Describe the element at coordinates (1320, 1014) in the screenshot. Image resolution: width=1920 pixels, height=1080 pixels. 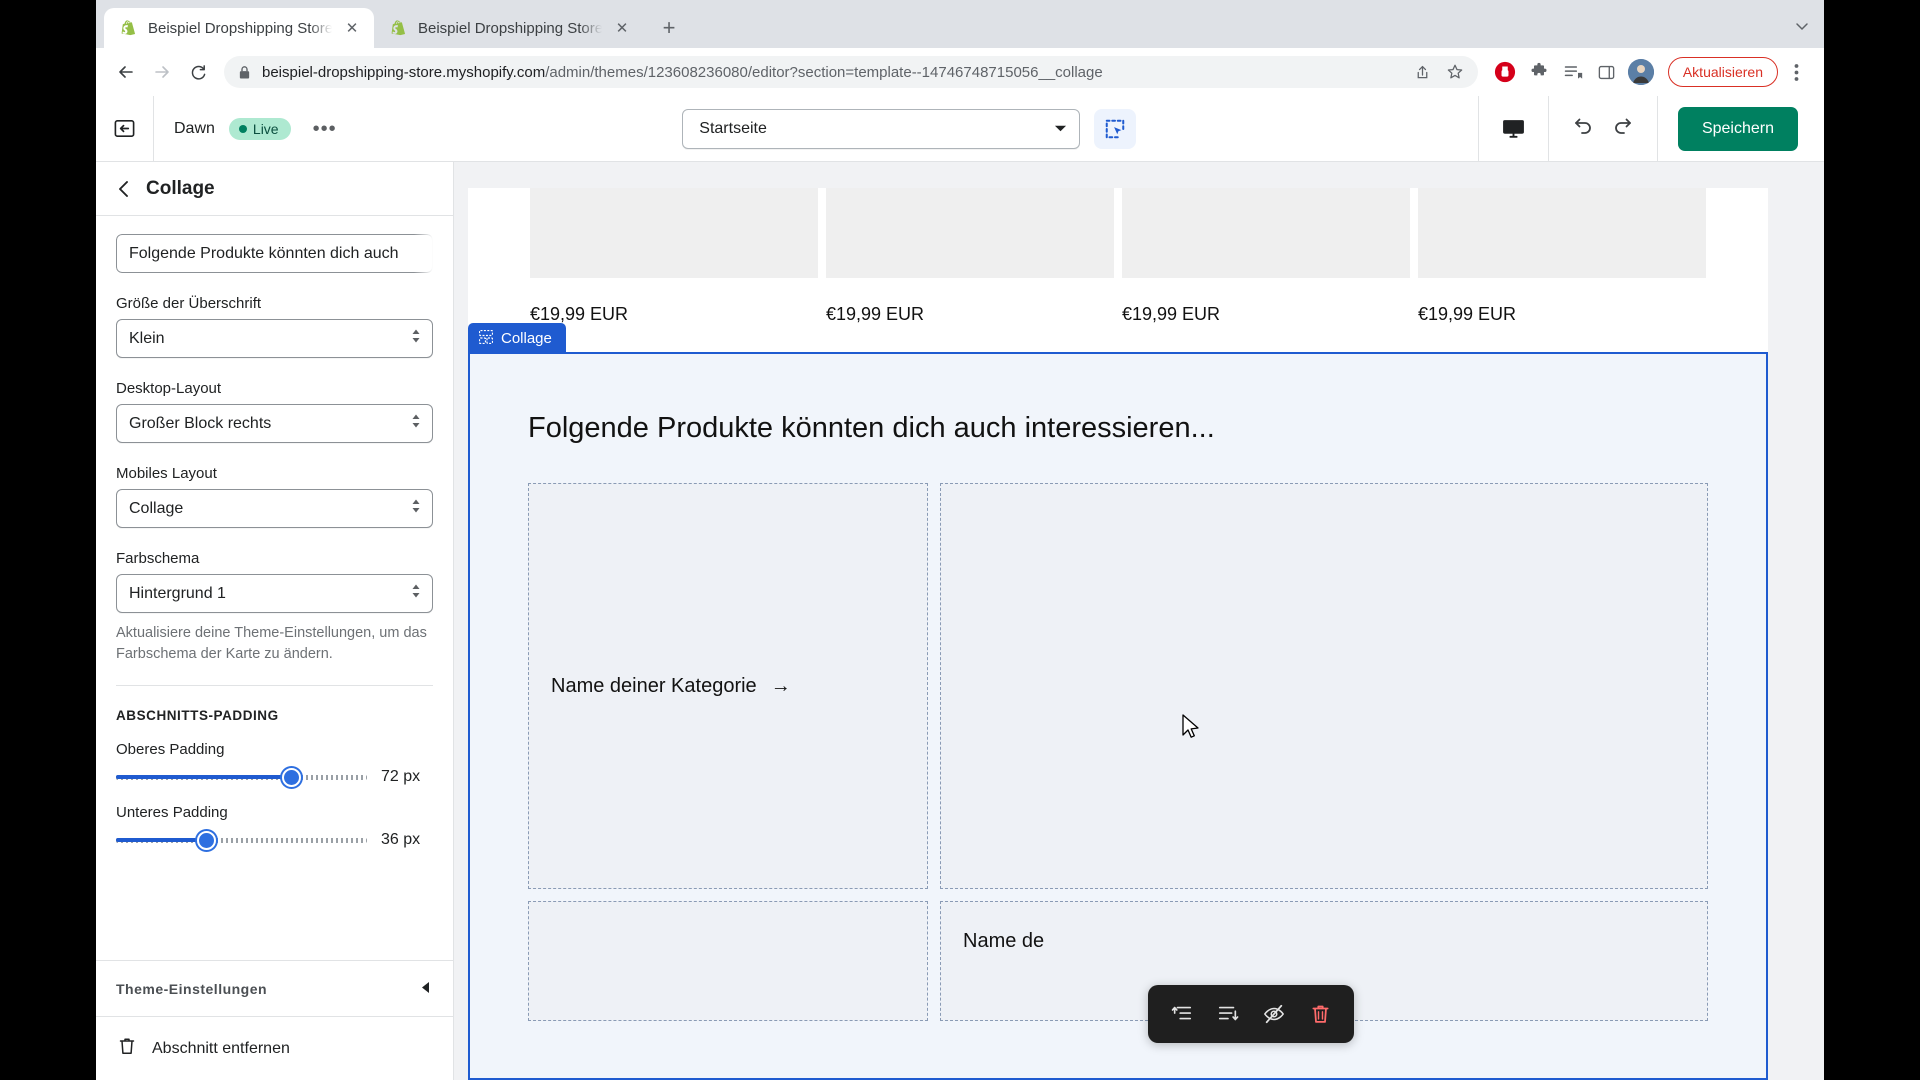
I see `delete-block-button` at that location.